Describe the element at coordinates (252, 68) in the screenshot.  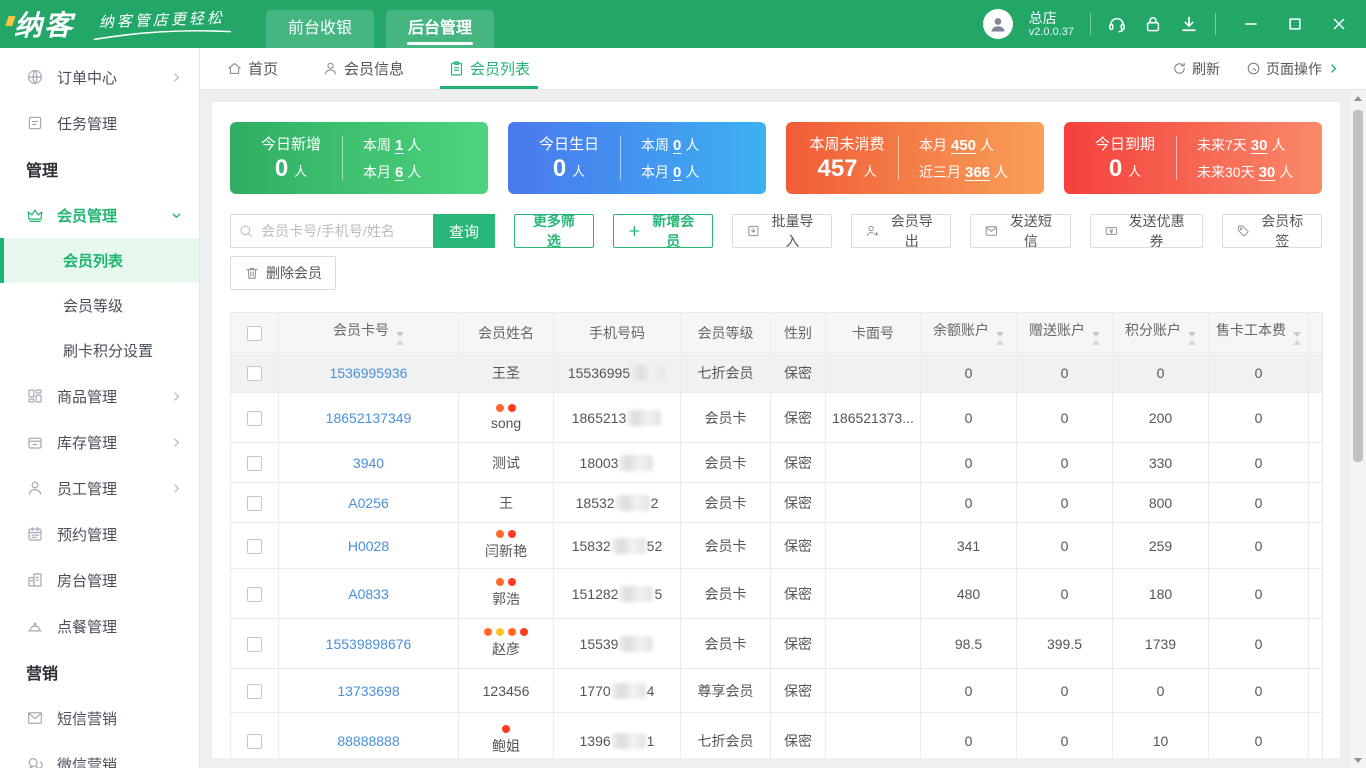
I see `content-tab: 首页` at that location.